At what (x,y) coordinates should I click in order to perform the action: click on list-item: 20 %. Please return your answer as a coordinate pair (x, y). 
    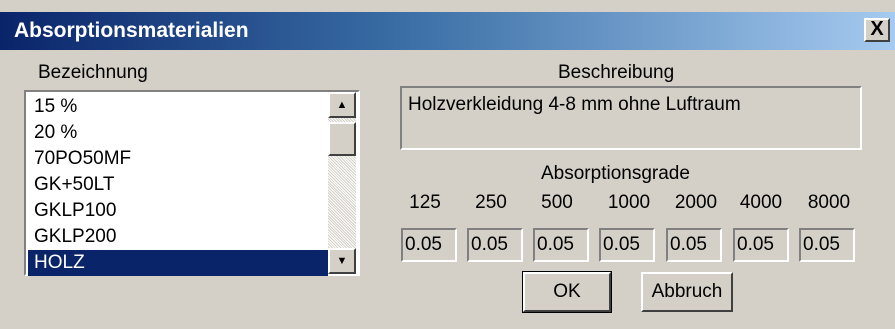
    Looking at the image, I should click on (178, 133).